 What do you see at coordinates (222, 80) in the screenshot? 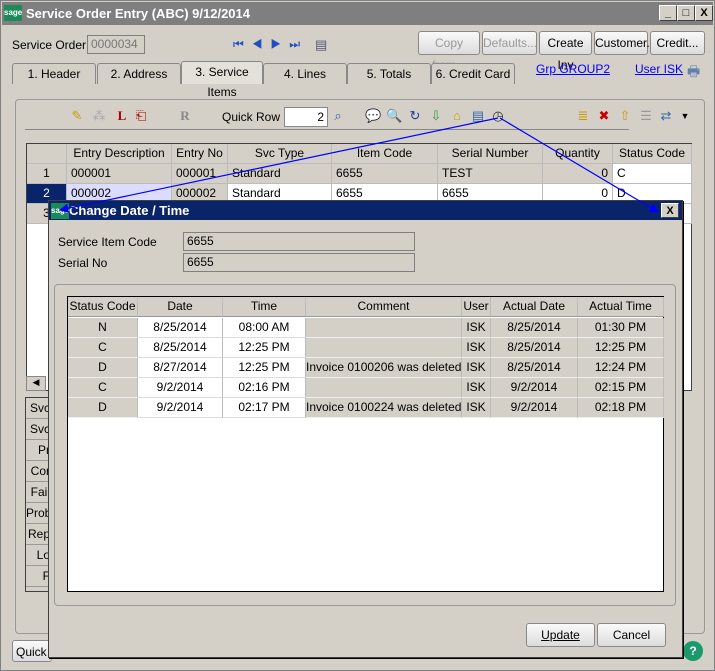
I see `tab-service-items: 3. Service Items` at bounding box center [222, 80].